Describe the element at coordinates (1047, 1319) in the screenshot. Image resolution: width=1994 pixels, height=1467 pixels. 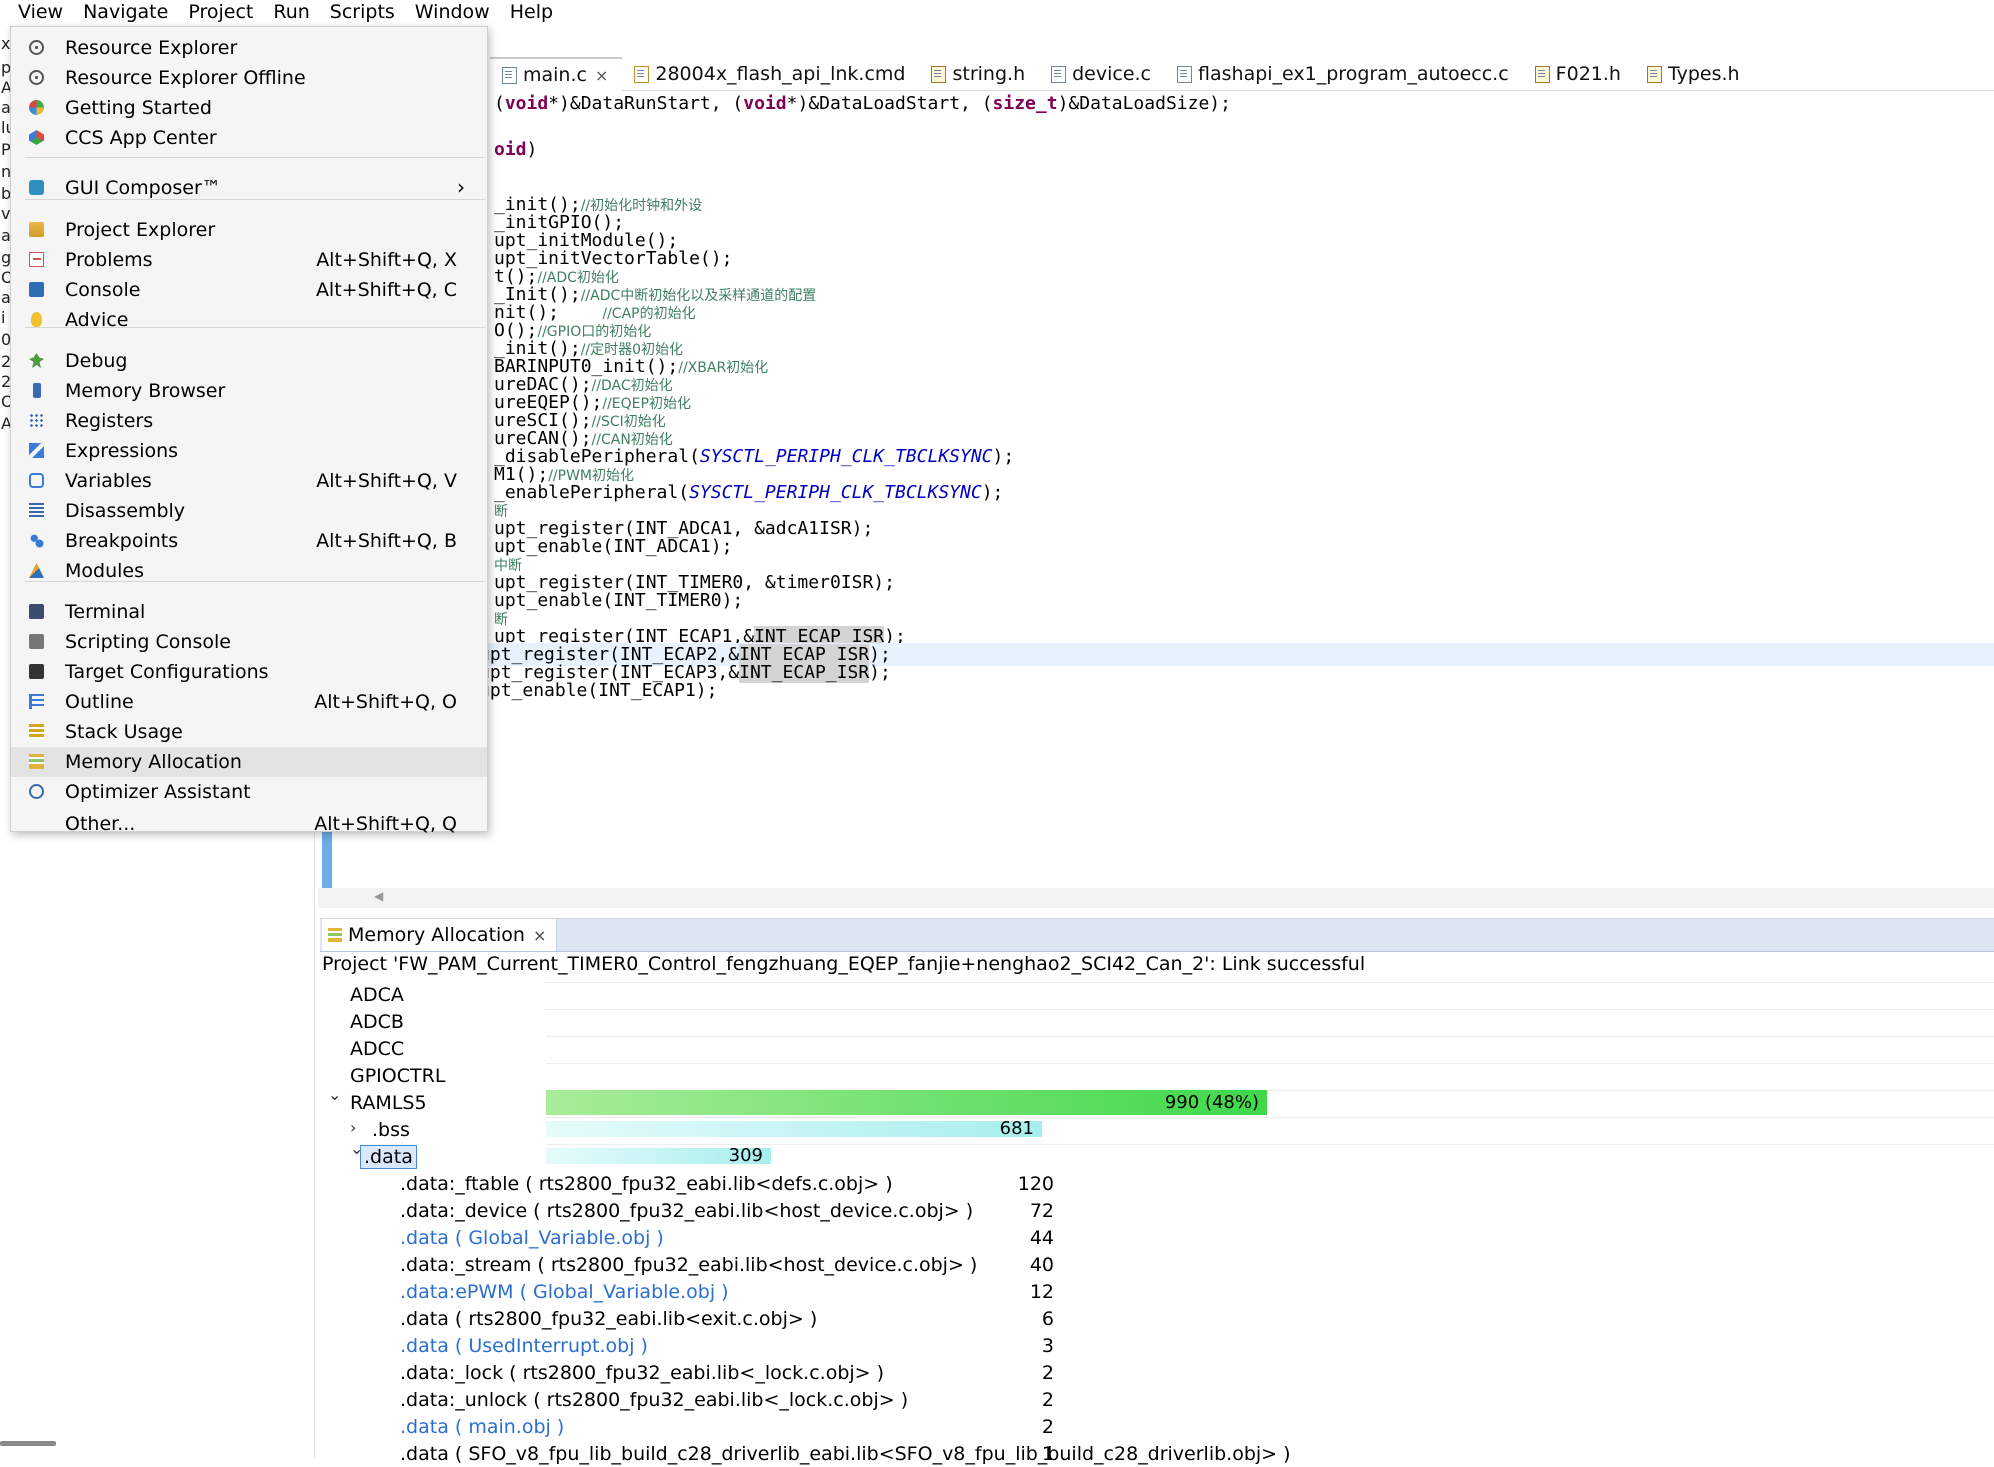
I see `size-value: 6` at that location.